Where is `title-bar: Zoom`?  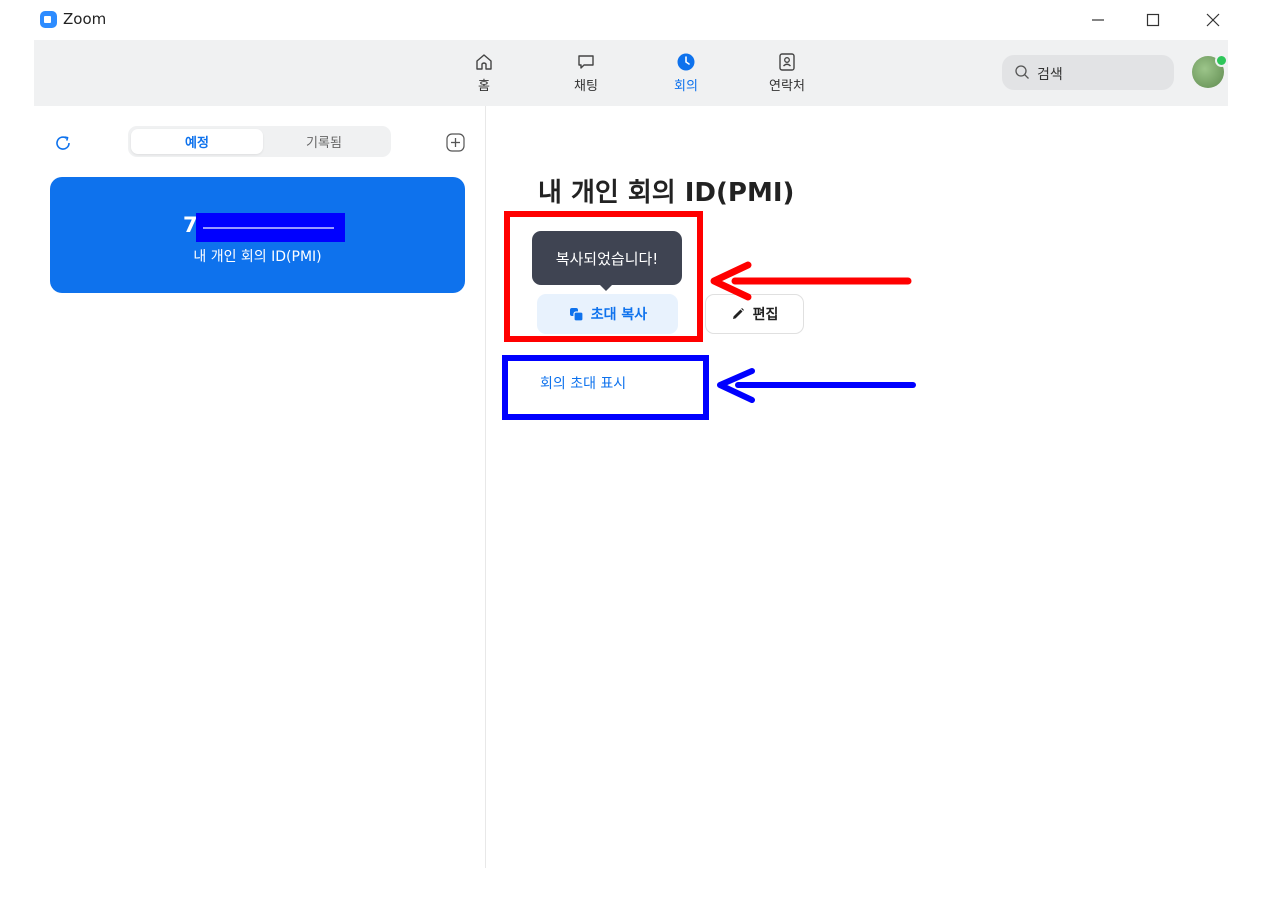
title-bar: Zoom is located at coordinates (639, 20).